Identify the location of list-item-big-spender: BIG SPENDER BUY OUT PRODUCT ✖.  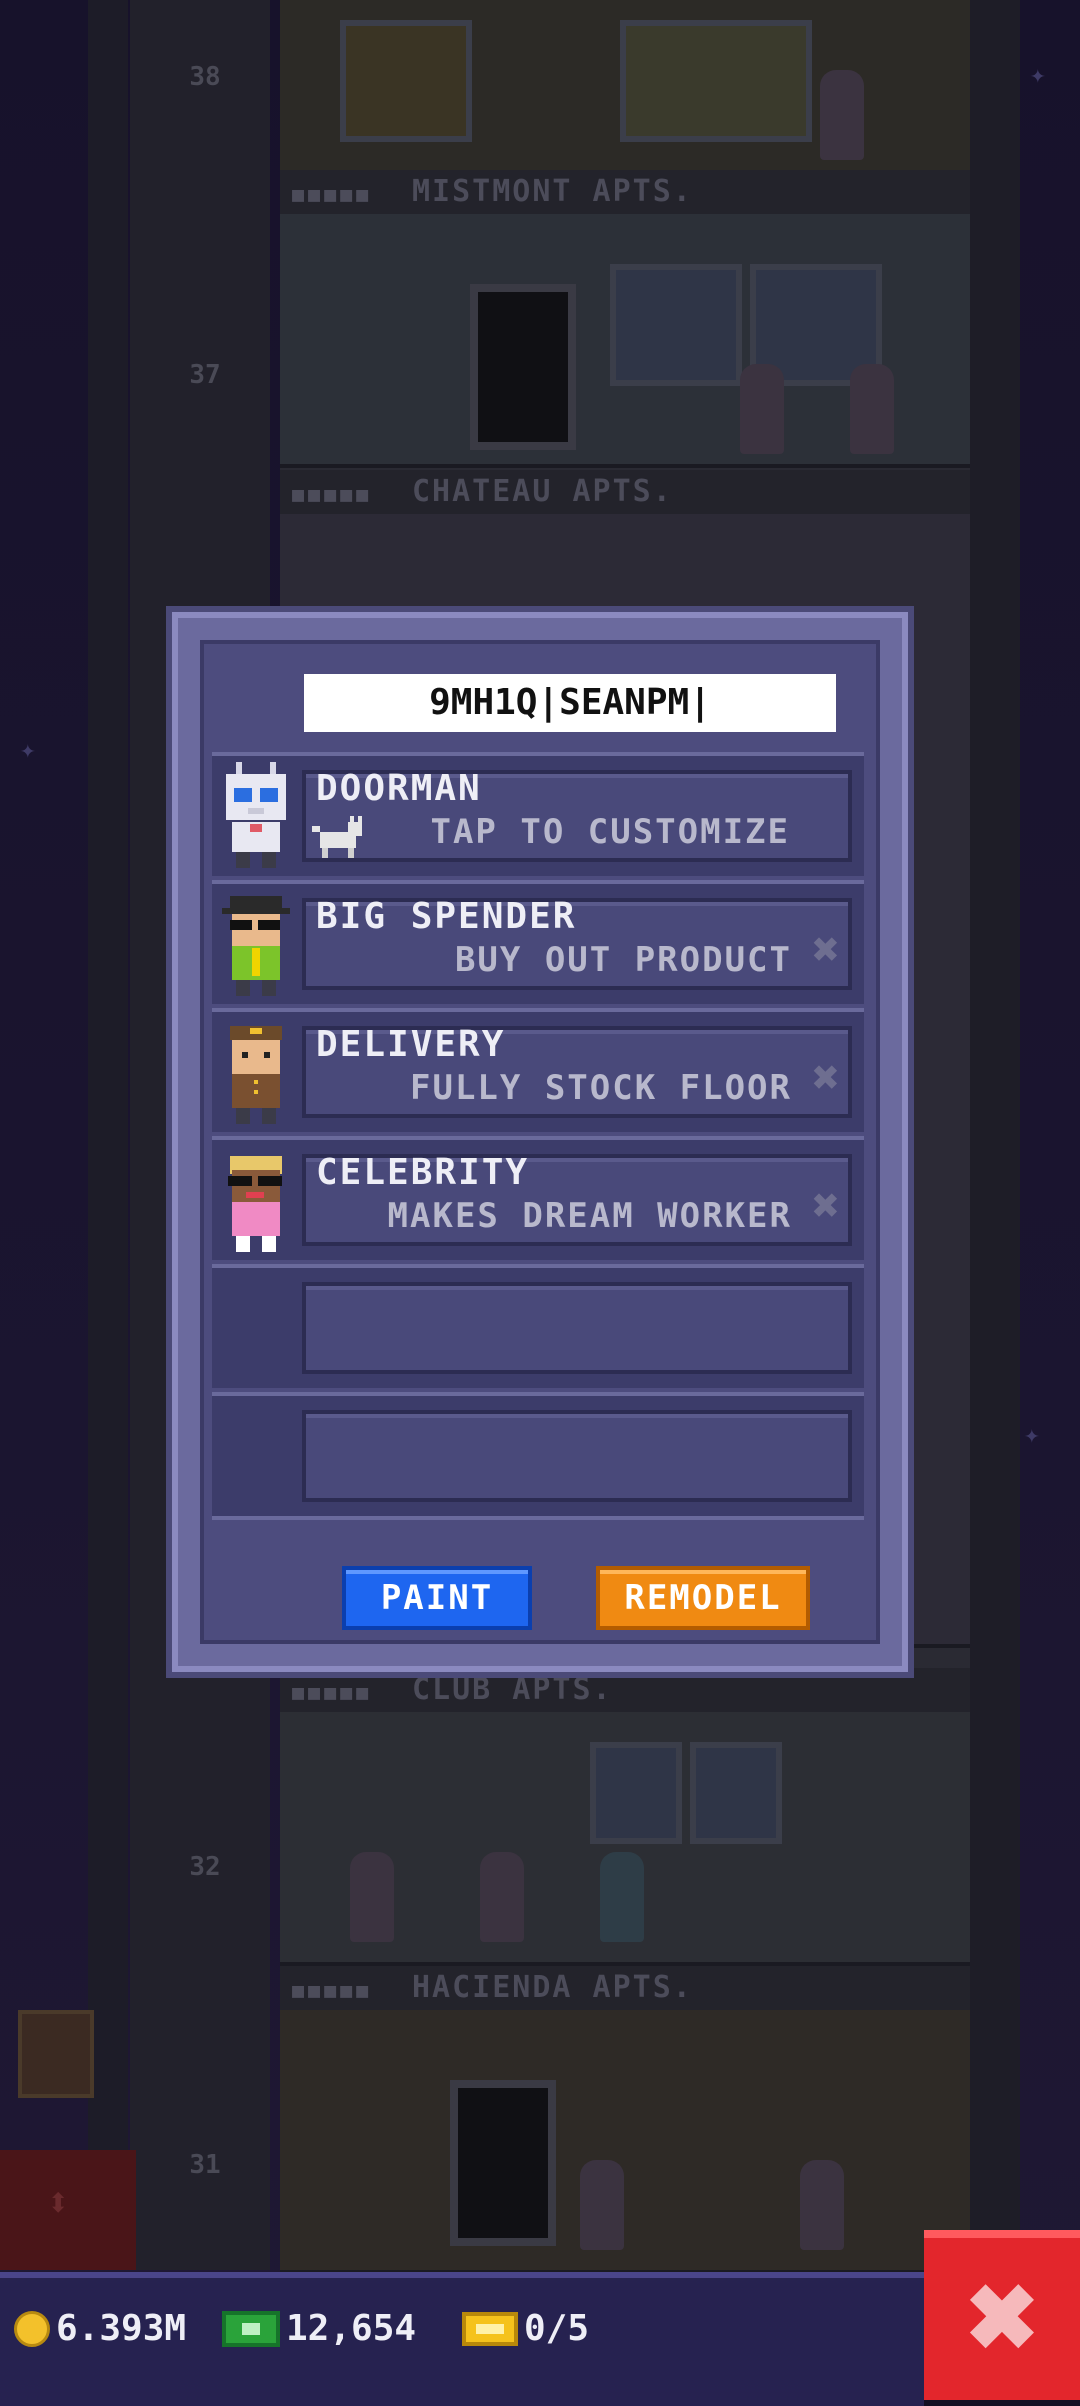
(538, 942).